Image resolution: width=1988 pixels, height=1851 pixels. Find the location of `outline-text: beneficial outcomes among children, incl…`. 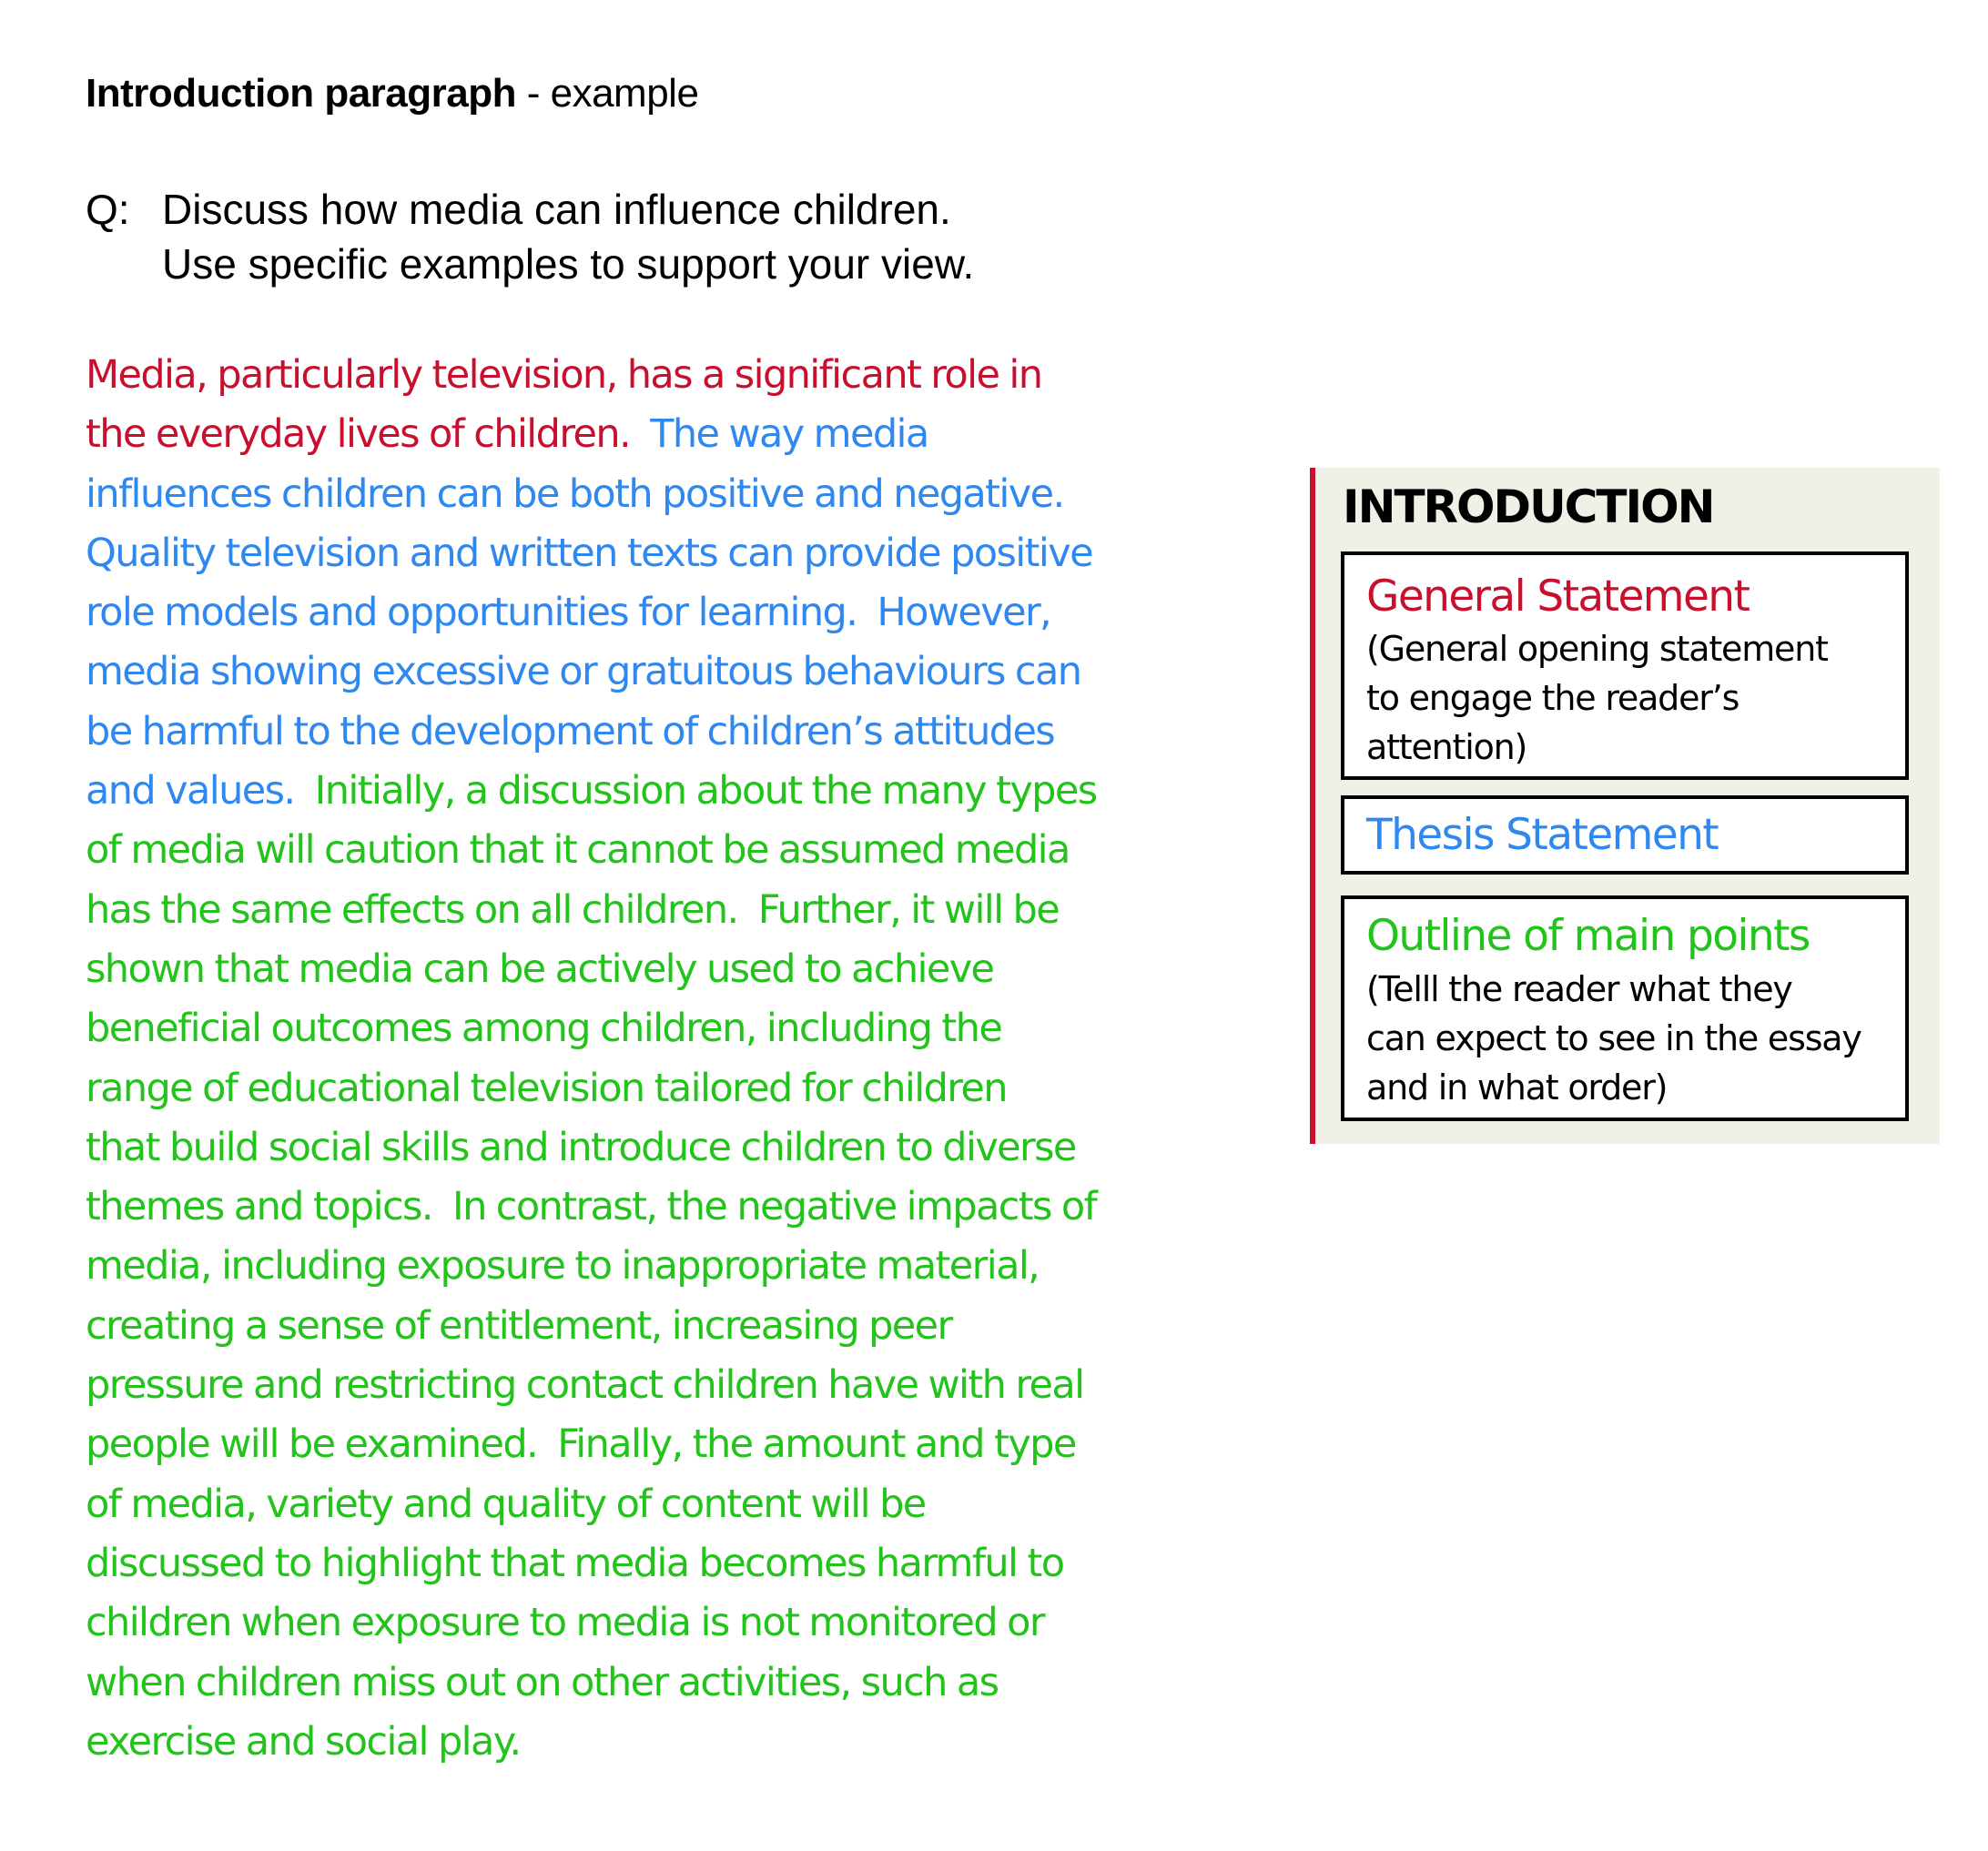

outline-text: beneficial outcomes among children, incl… is located at coordinates (544, 1029).